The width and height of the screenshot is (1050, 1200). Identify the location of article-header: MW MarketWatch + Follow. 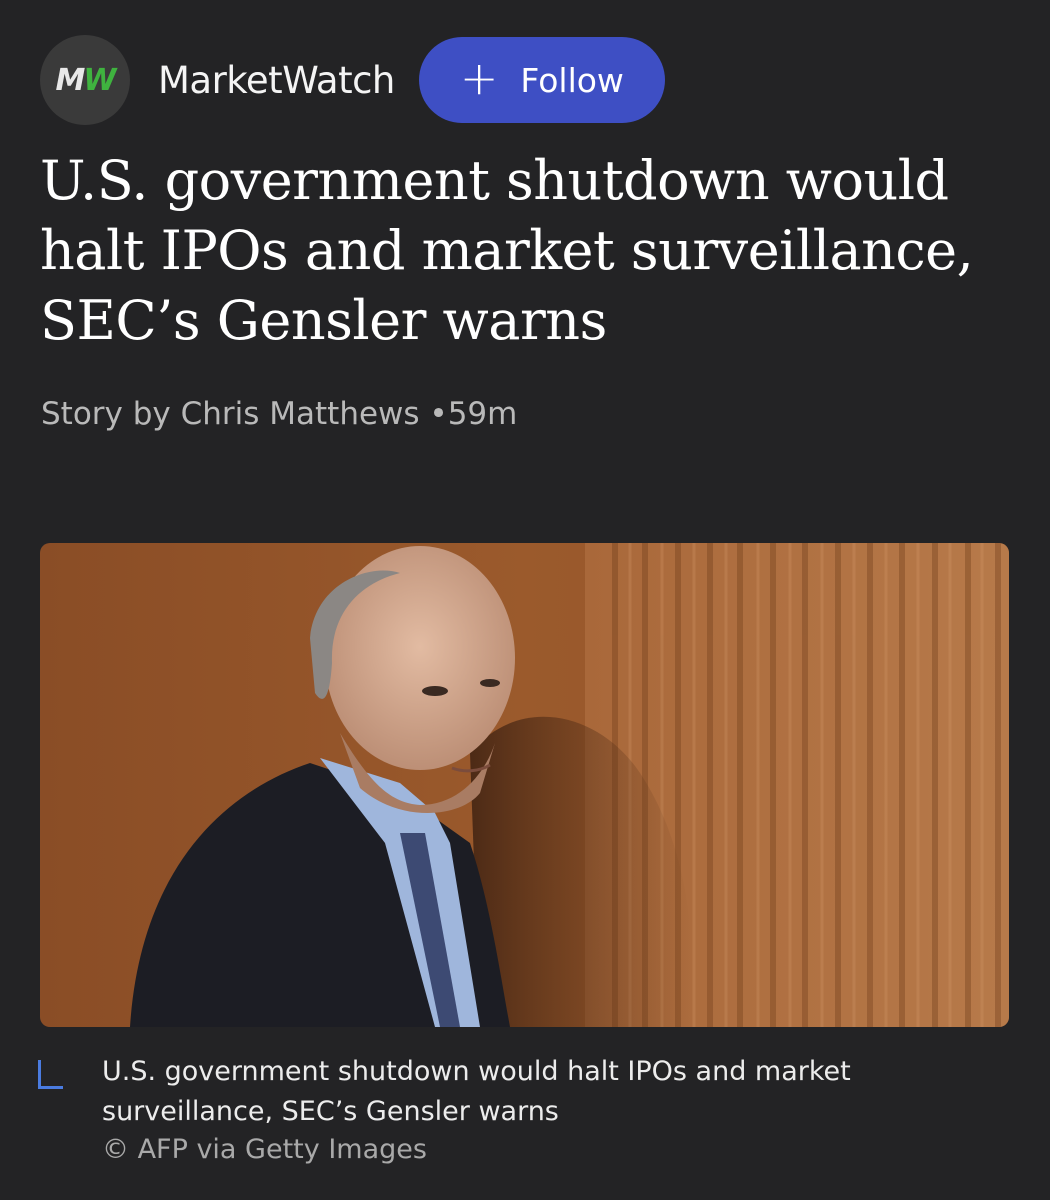
(352, 80).